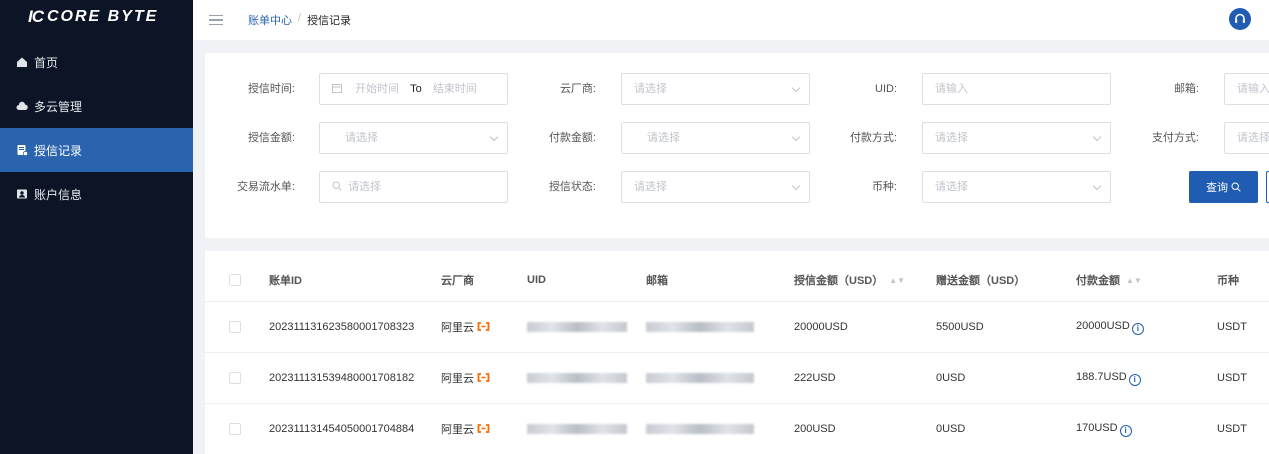 This screenshot has height=454, width=1269. I want to click on credit-amount-select: 请选择, so click(413, 138).